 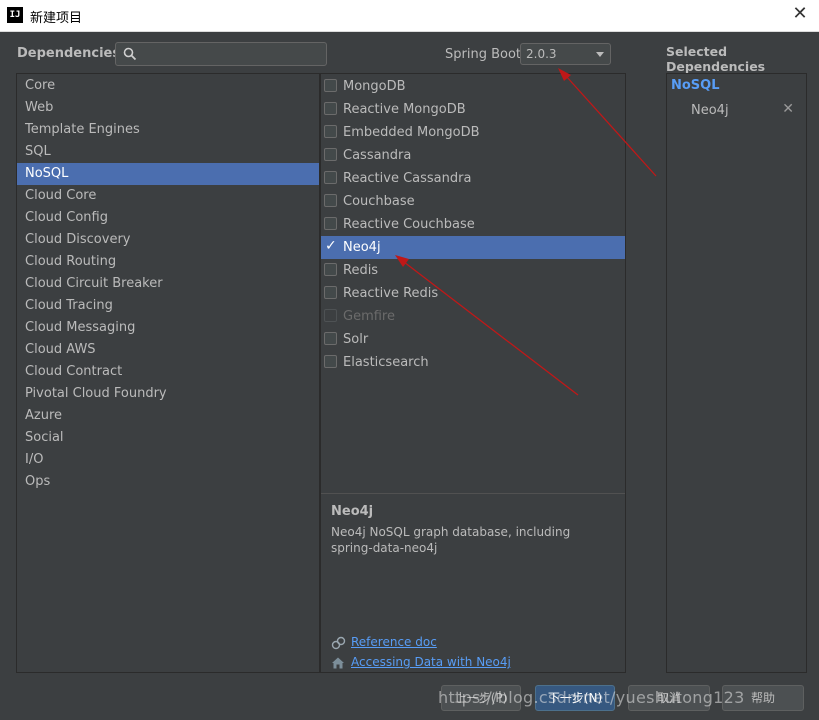 What do you see at coordinates (575, 698) in the screenshot?
I see `next-button: 下一步(N)` at bounding box center [575, 698].